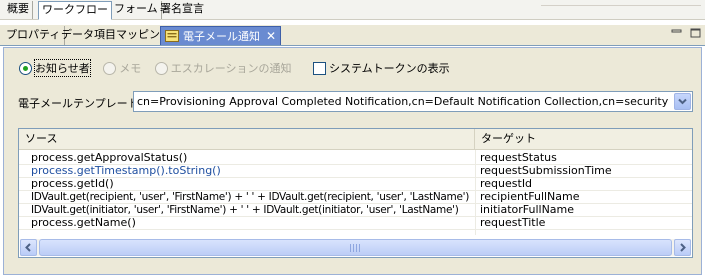 This screenshot has width=705, height=277. I want to click on tab-label: 電子メール通知, so click(221, 36).